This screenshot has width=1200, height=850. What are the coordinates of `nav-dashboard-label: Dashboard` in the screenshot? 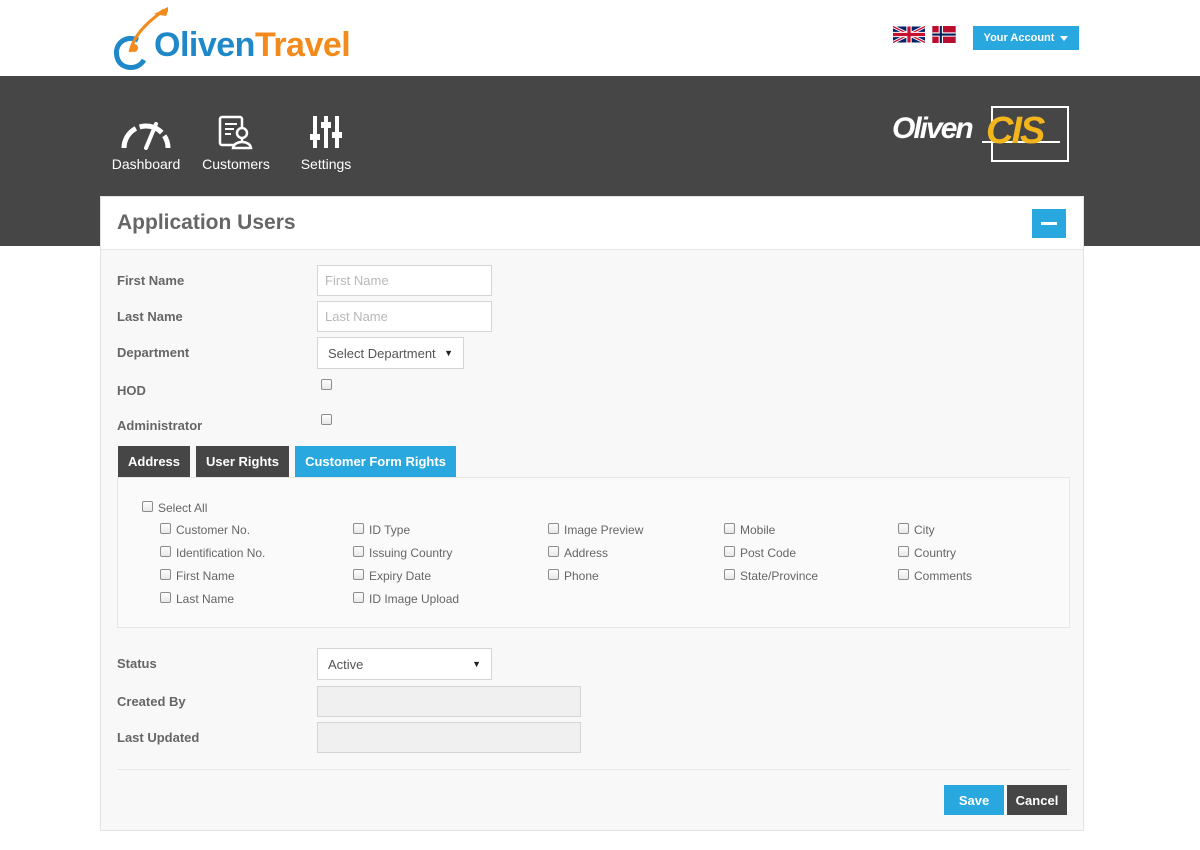 It's located at (146, 164).